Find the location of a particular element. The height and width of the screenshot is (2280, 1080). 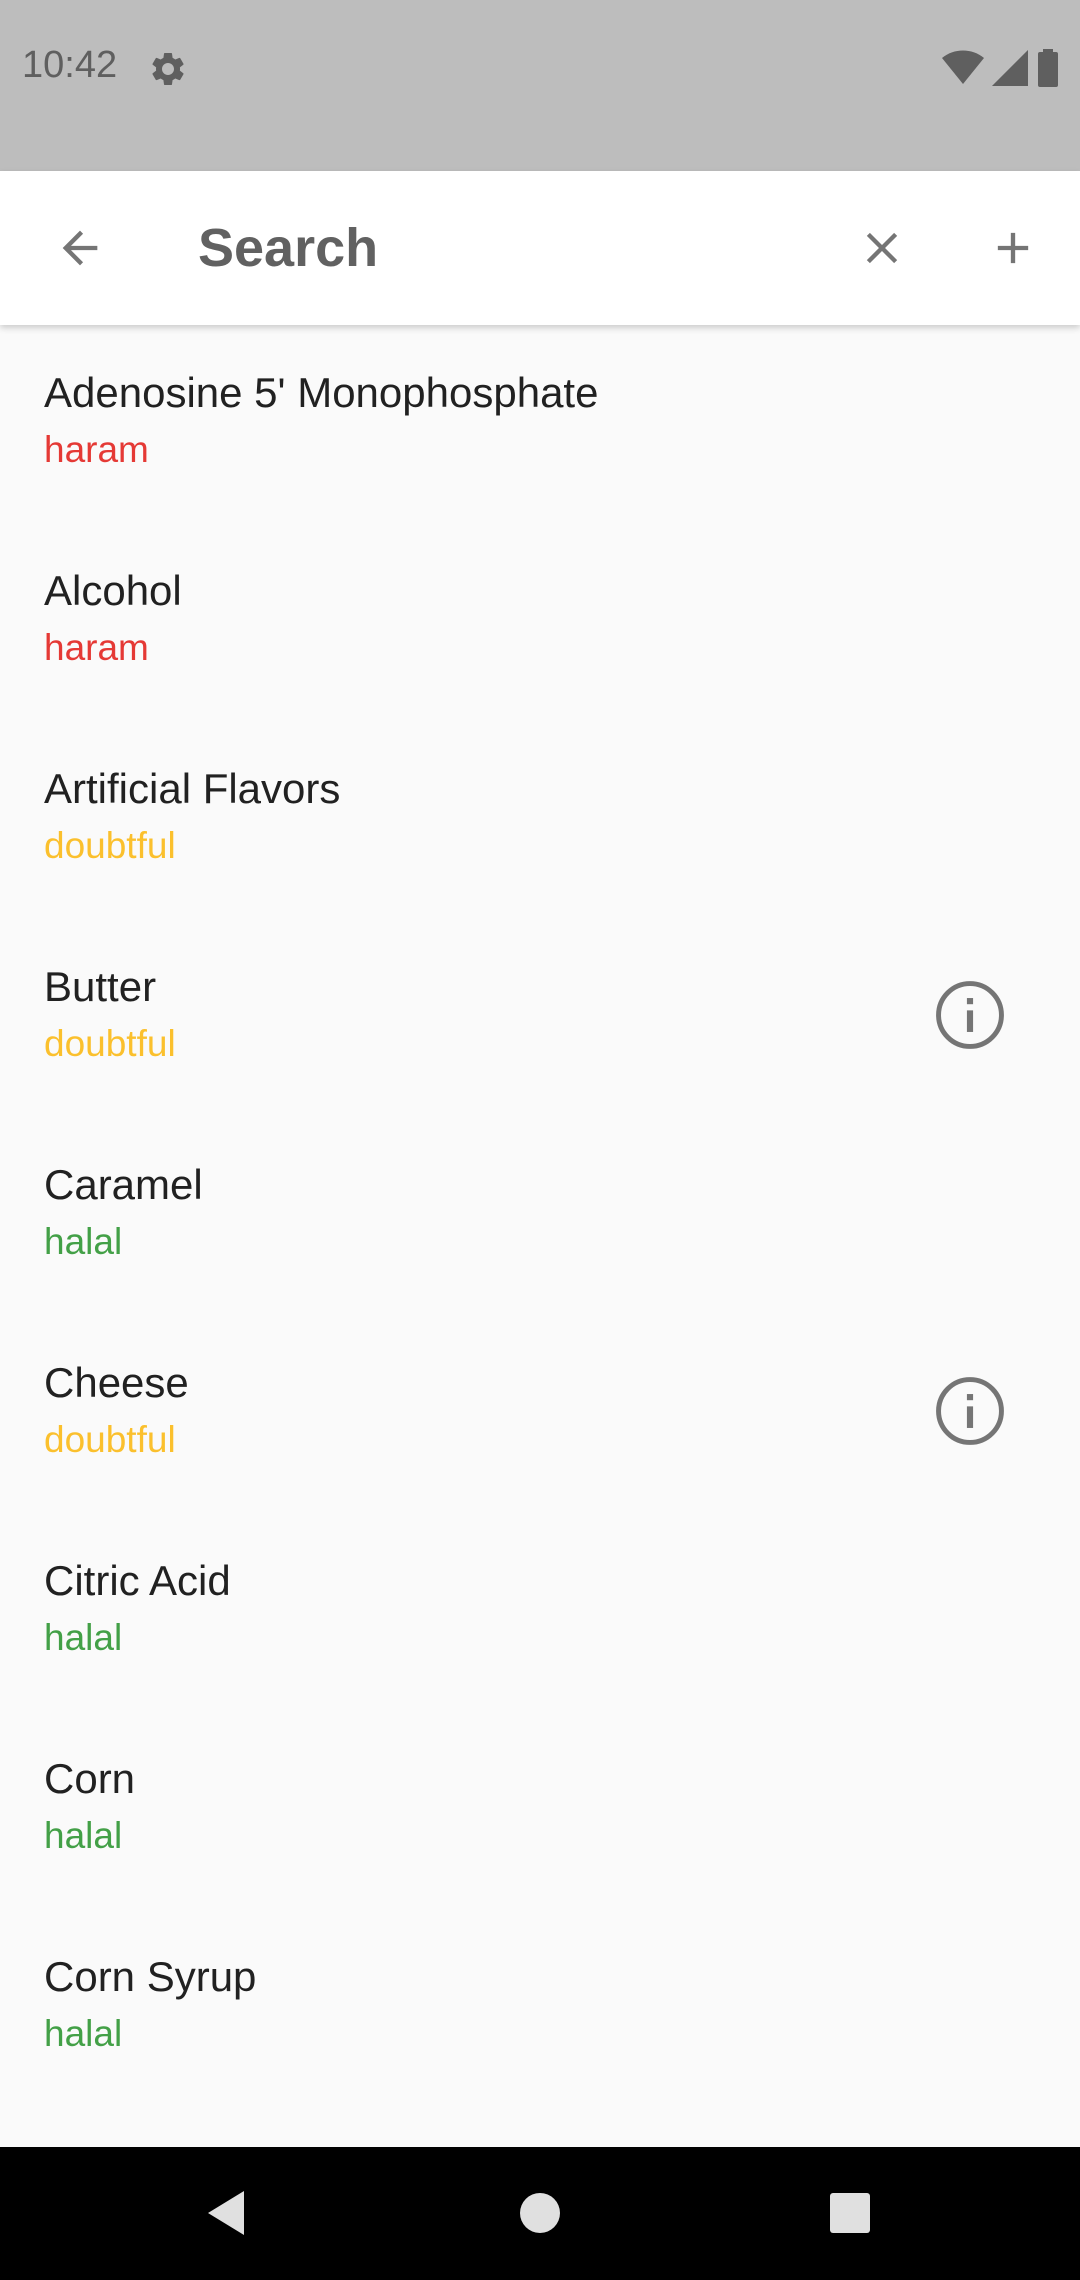

ingredient-name: Adenosine 5' Monophosphate is located at coordinates (321, 392).